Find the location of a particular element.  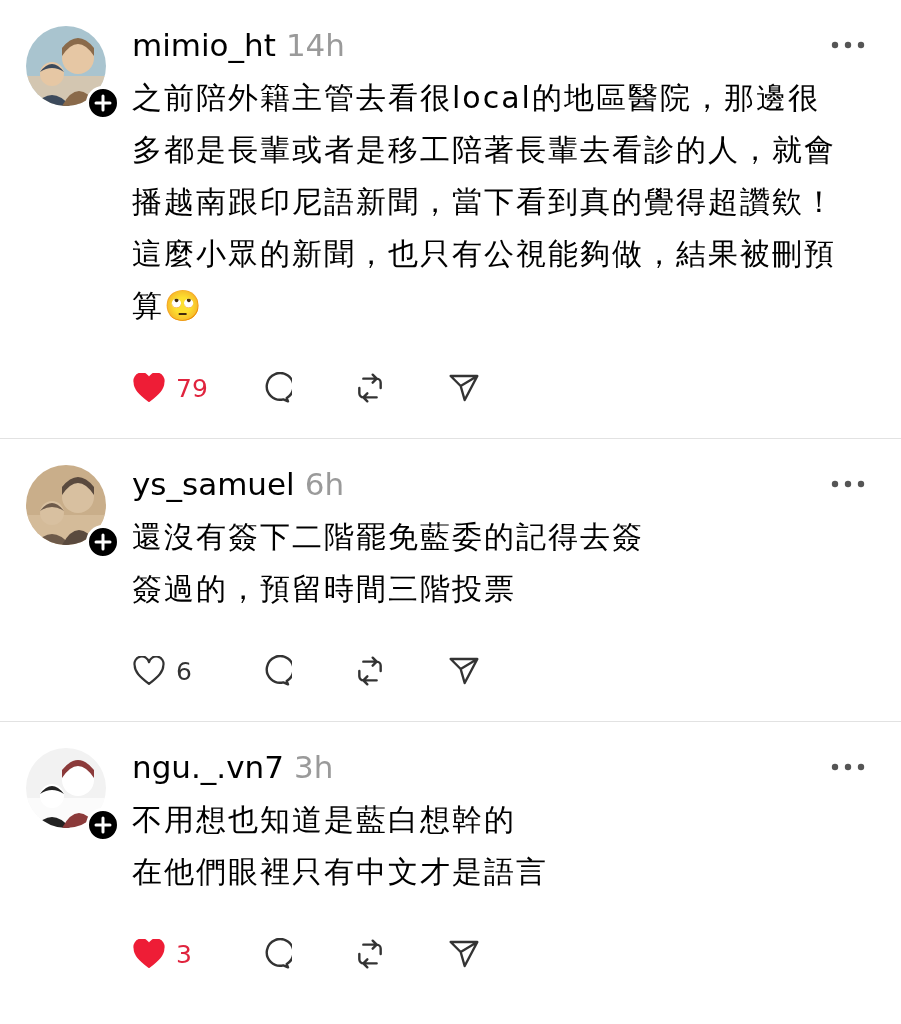

post-text: 算🙄 is located at coordinates (168, 306).